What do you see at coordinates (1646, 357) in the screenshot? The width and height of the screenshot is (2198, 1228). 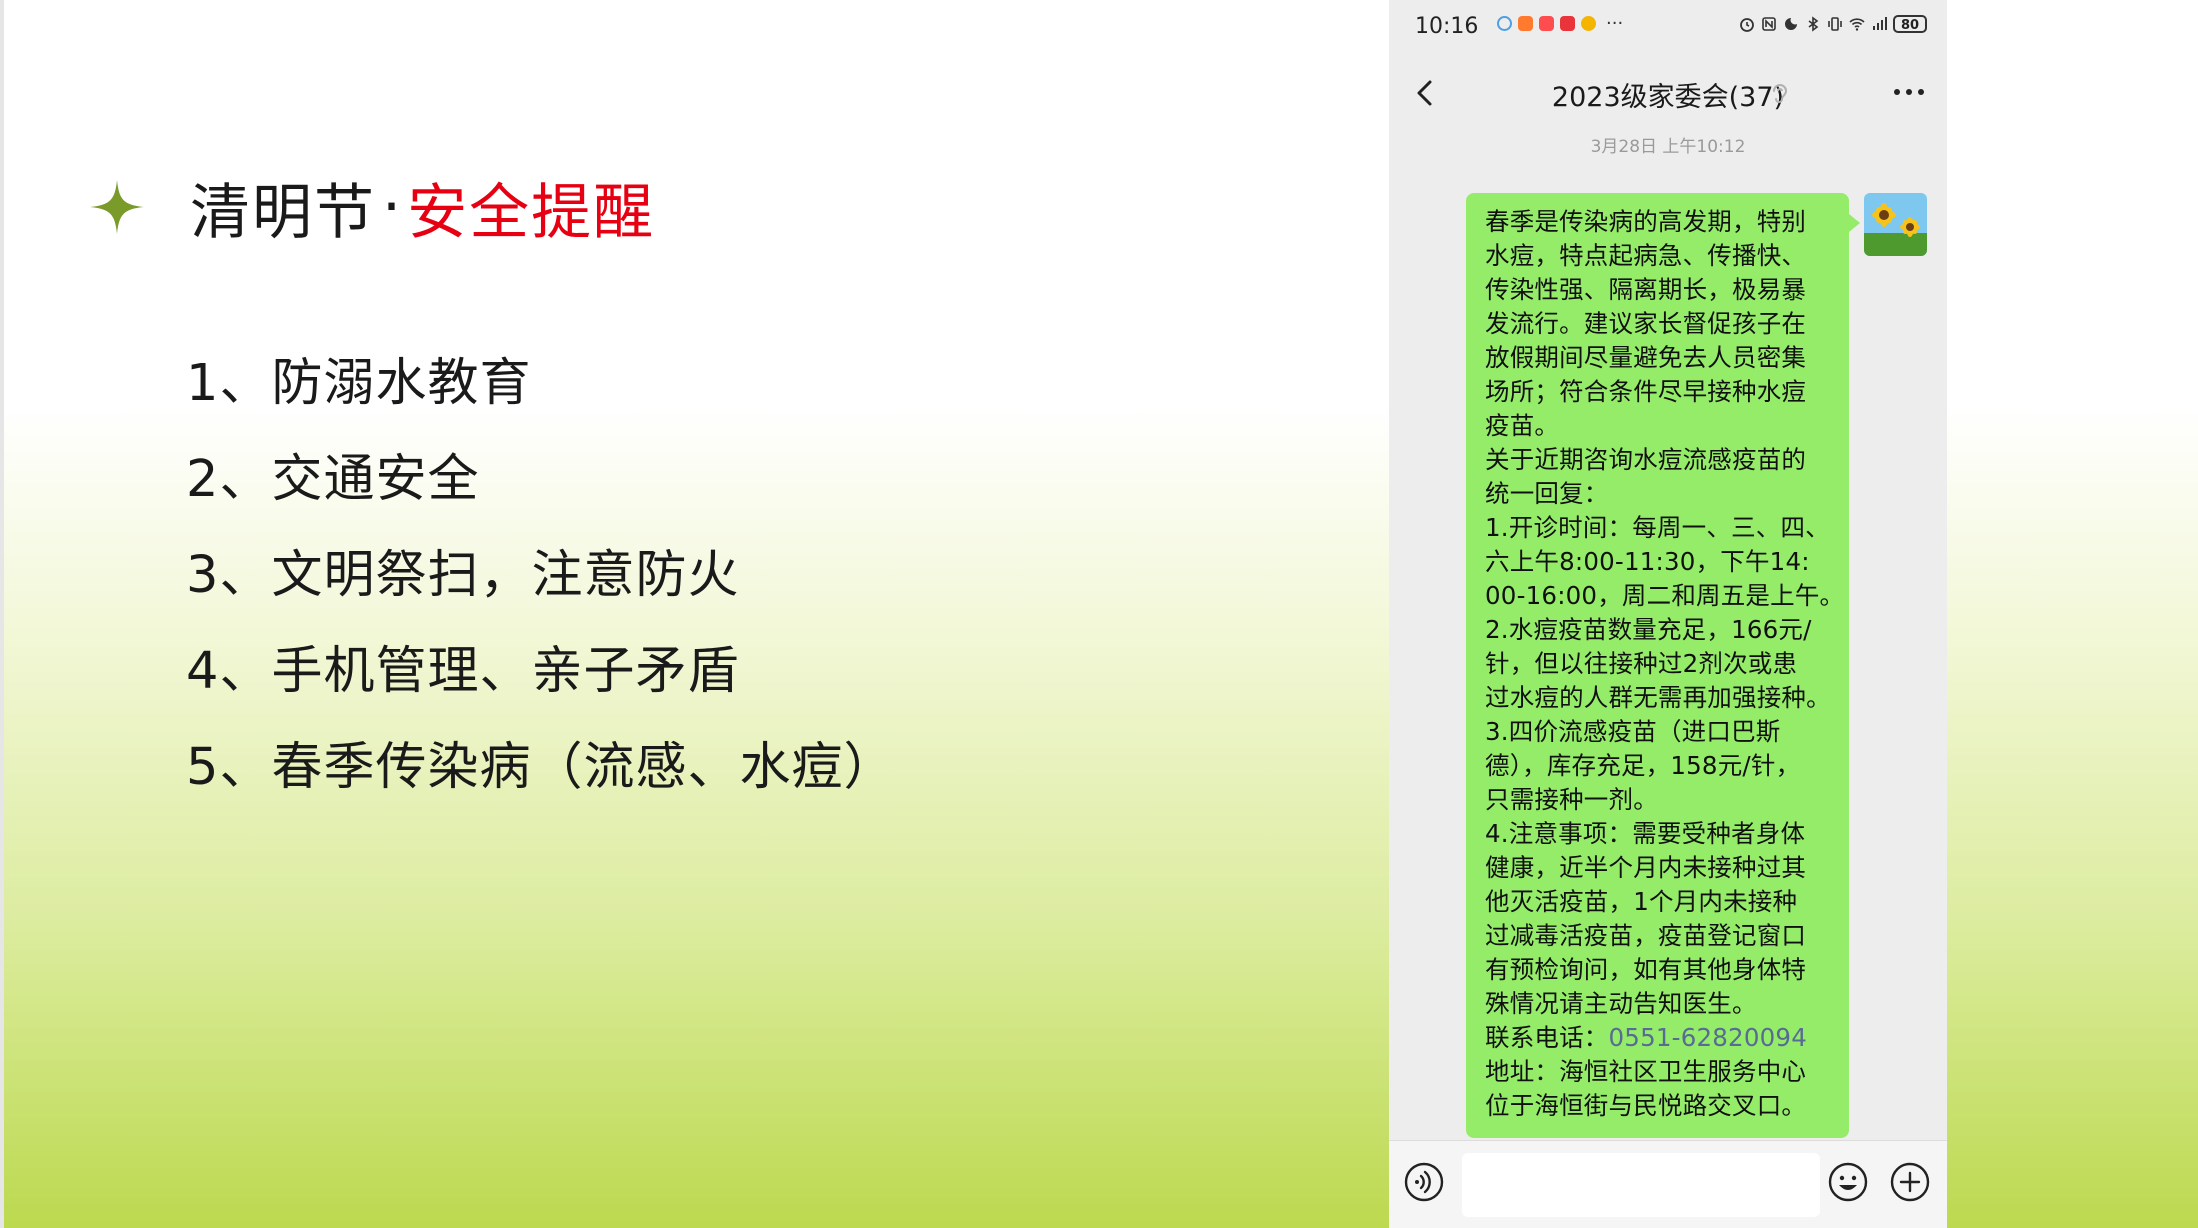 I see `message-line: 放假期间尽量避免去人员密集` at bounding box center [1646, 357].